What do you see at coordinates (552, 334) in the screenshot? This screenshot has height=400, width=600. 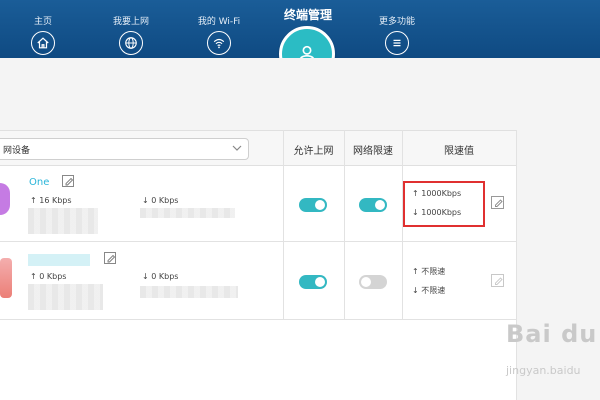 I see `watermark-logo-text: Bai du` at bounding box center [552, 334].